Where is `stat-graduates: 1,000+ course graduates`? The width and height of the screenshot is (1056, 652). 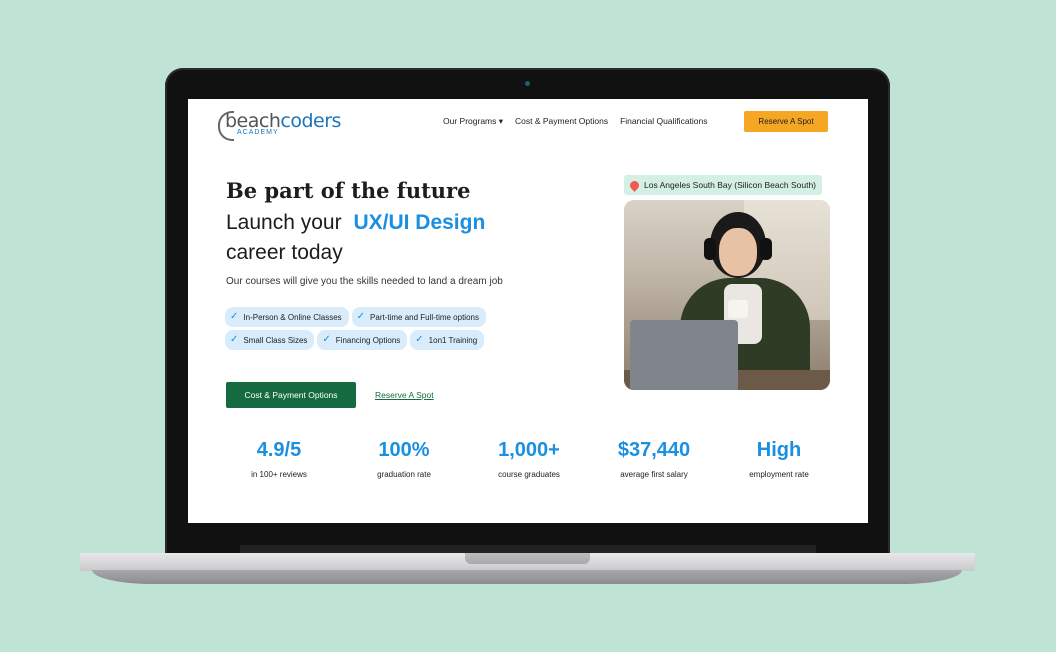 stat-graduates: 1,000+ course graduates is located at coordinates (529, 459).